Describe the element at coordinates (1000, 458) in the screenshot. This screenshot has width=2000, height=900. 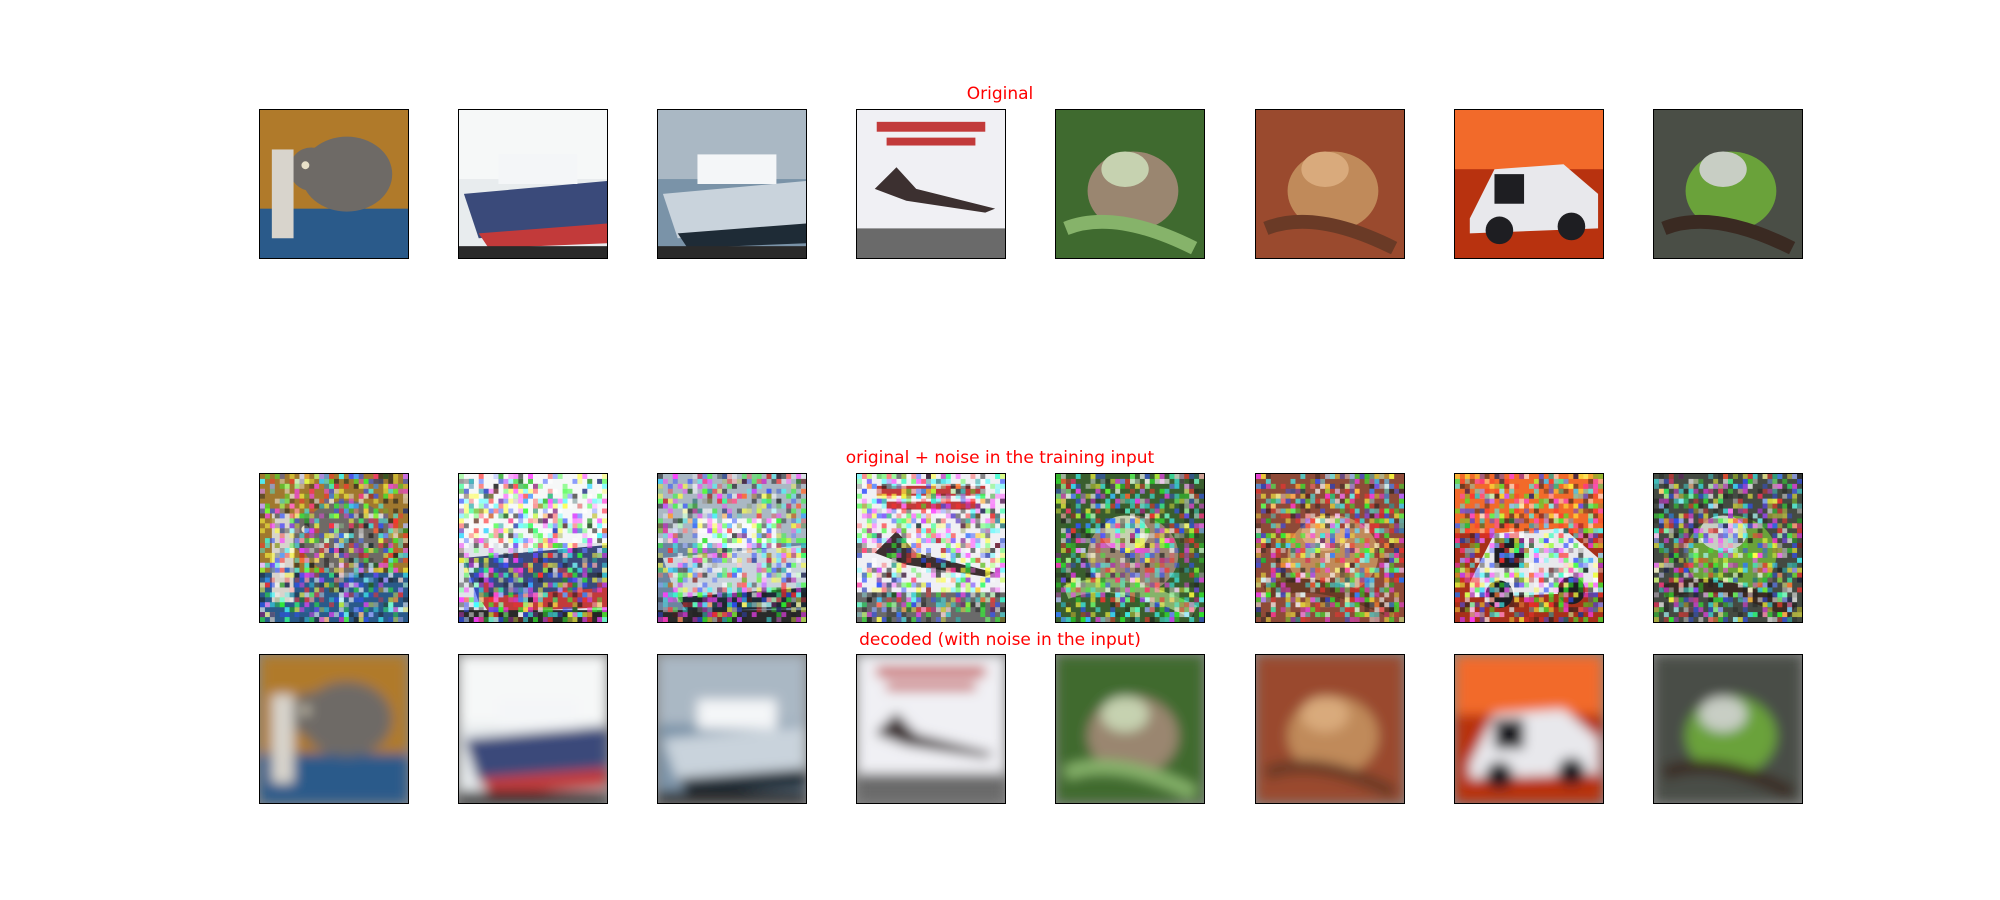
I see `row-title-noisy: original + noise in the training input` at that location.